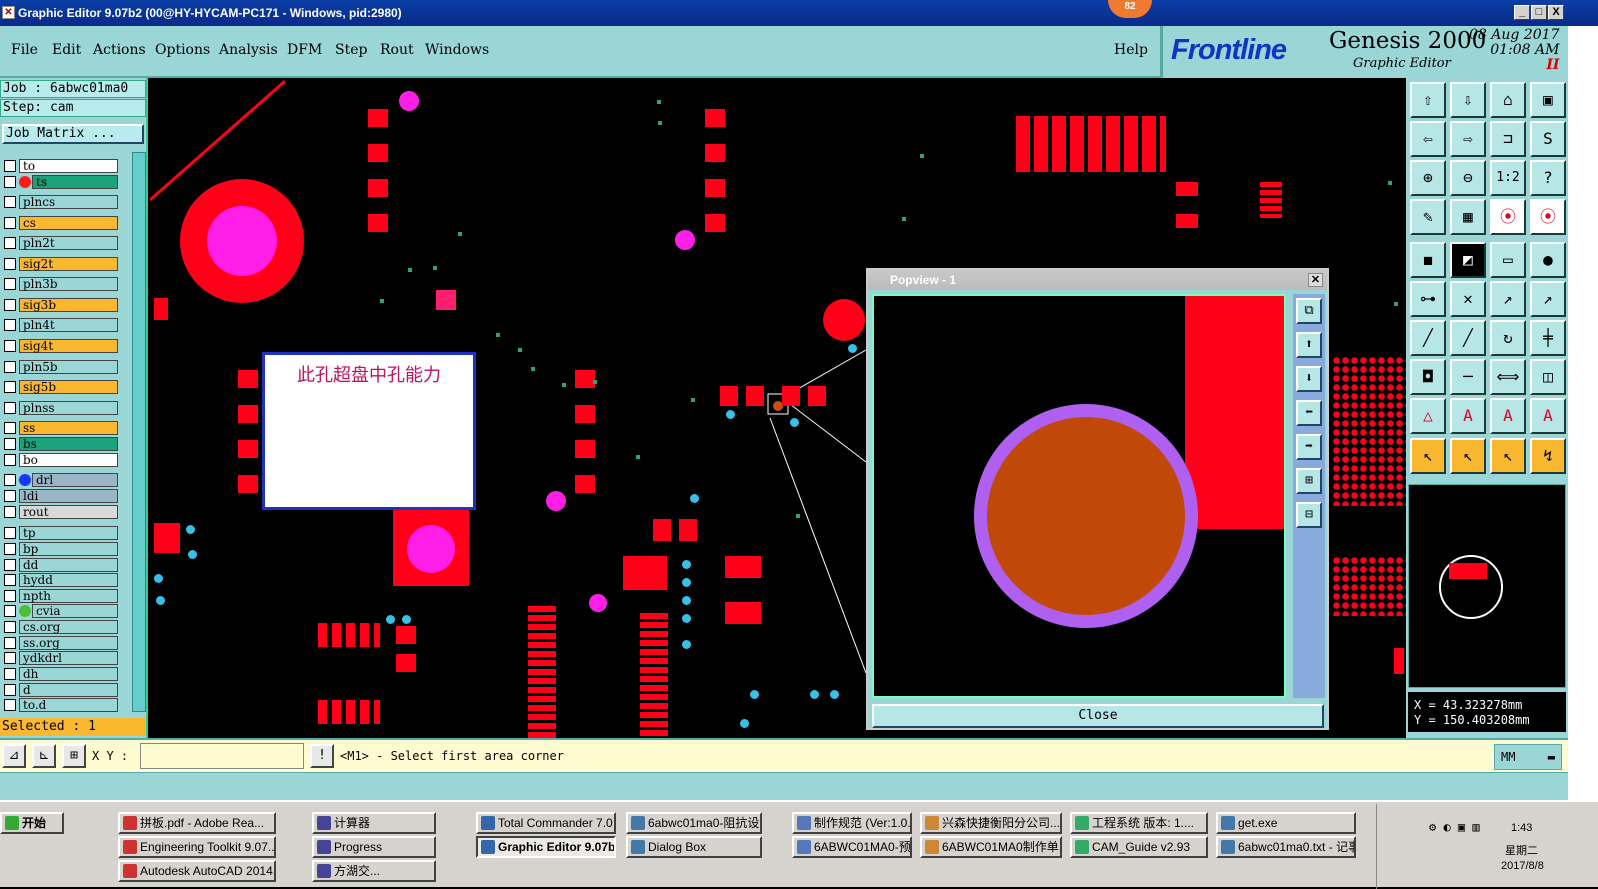  I want to click on layer-row-sig3b: sig3b, so click(61, 304).